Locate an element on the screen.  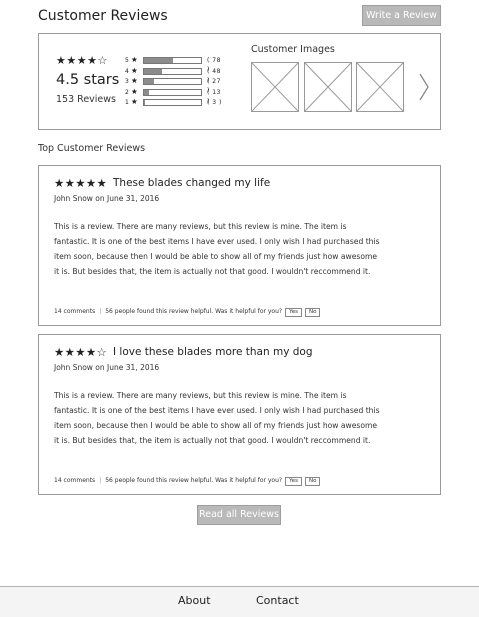
histogram-star-label: 4 is located at coordinates (127, 71).